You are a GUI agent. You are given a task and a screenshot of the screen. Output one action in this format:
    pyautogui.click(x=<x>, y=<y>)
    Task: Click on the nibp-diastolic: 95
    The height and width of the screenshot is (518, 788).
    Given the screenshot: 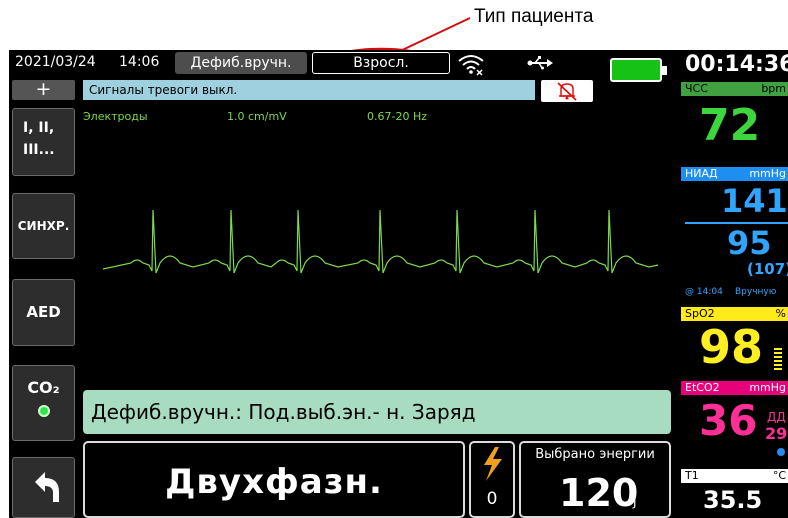 What is the action you would take?
    pyautogui.click(x=749, y=243)
    